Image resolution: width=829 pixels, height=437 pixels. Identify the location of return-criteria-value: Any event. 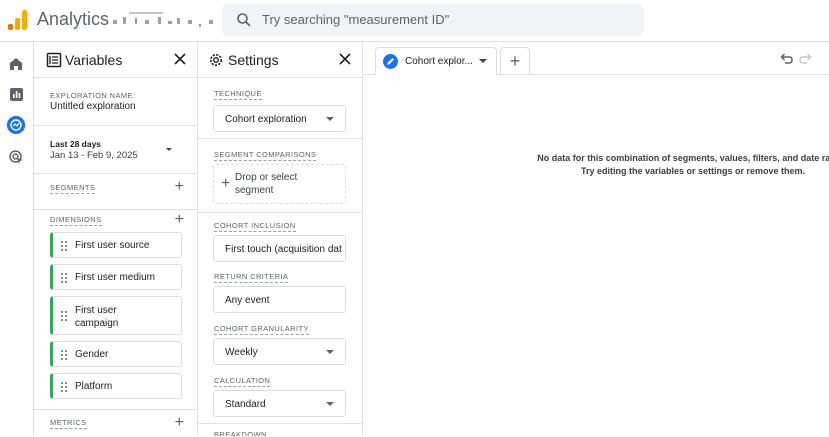
(247, 300).